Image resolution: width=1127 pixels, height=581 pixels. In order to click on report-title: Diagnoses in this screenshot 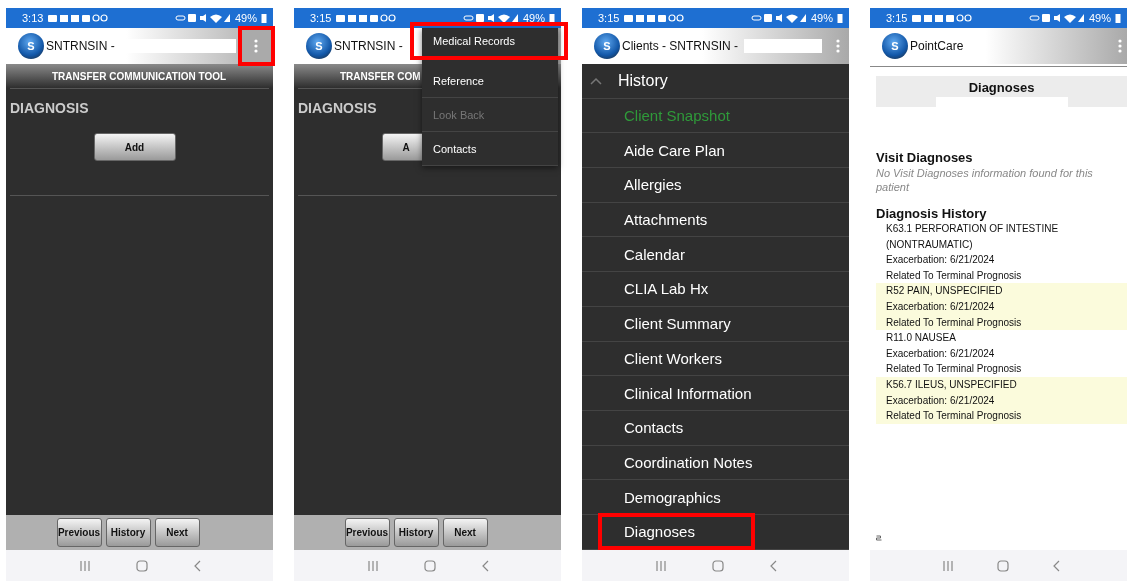, I will do `click(1001, 87)`.